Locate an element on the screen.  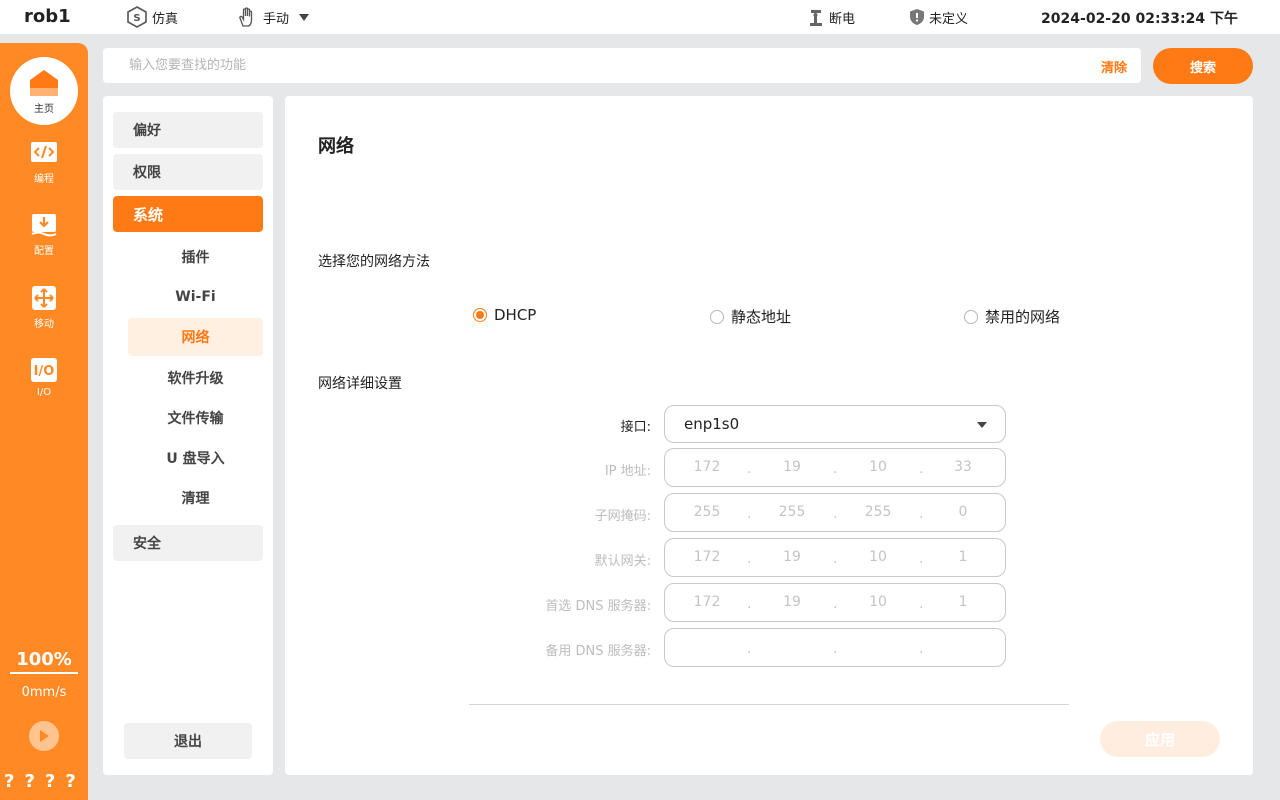
ip-address-label: IP 地址: is located at coordinates (627, 471).